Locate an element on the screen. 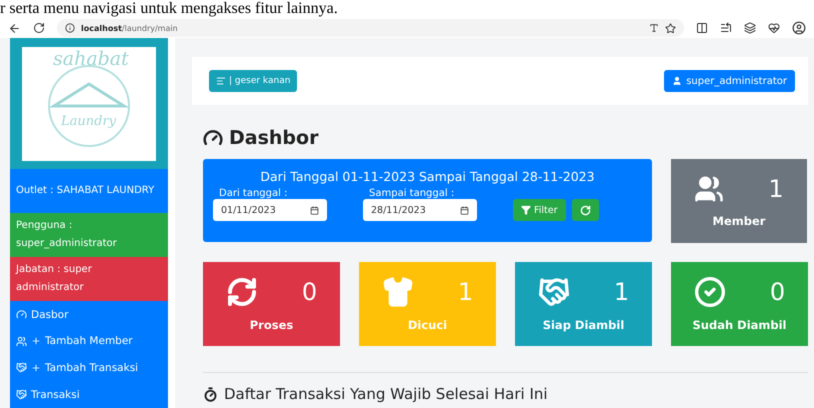 The width and height of the screenshot is (814, 408). sidebar-info: Jabatan : super administrator is located at coordinates (89, 279).